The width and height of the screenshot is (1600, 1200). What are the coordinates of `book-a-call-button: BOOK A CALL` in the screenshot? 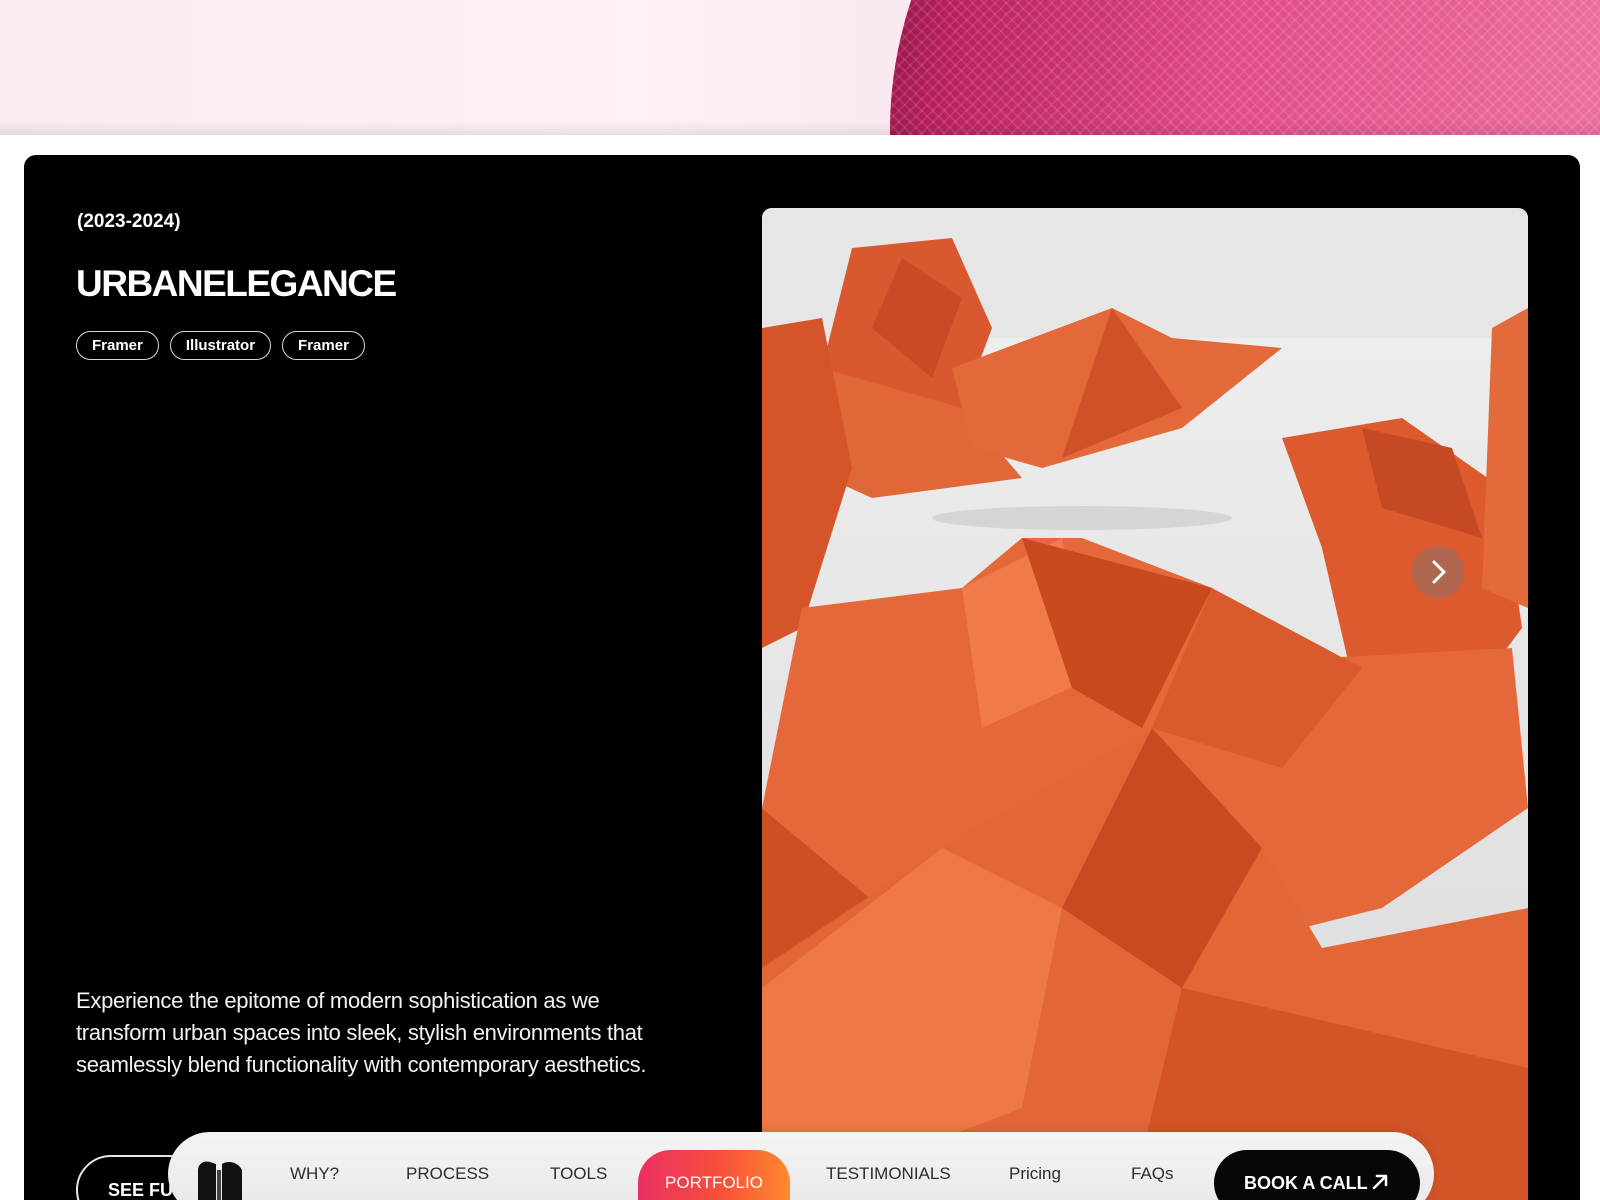 It's located at (1317, 1175).